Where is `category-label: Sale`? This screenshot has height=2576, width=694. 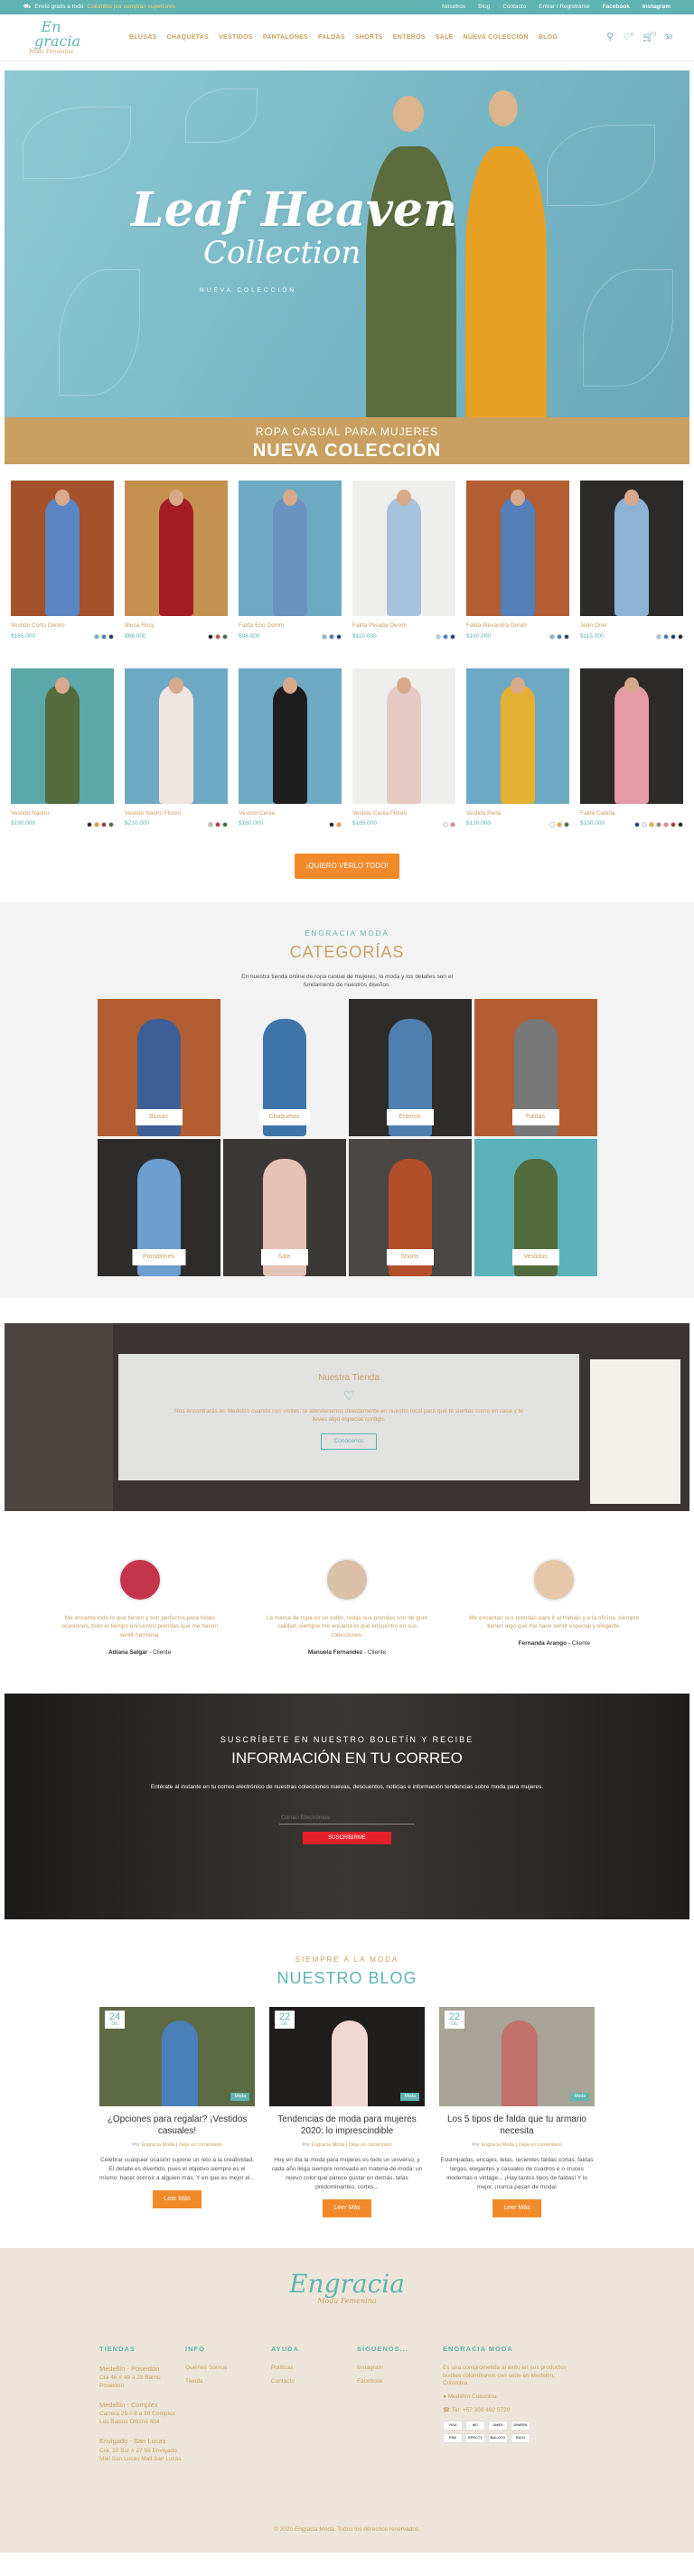
category-label: Sale is located at coordinates (284, 1257).